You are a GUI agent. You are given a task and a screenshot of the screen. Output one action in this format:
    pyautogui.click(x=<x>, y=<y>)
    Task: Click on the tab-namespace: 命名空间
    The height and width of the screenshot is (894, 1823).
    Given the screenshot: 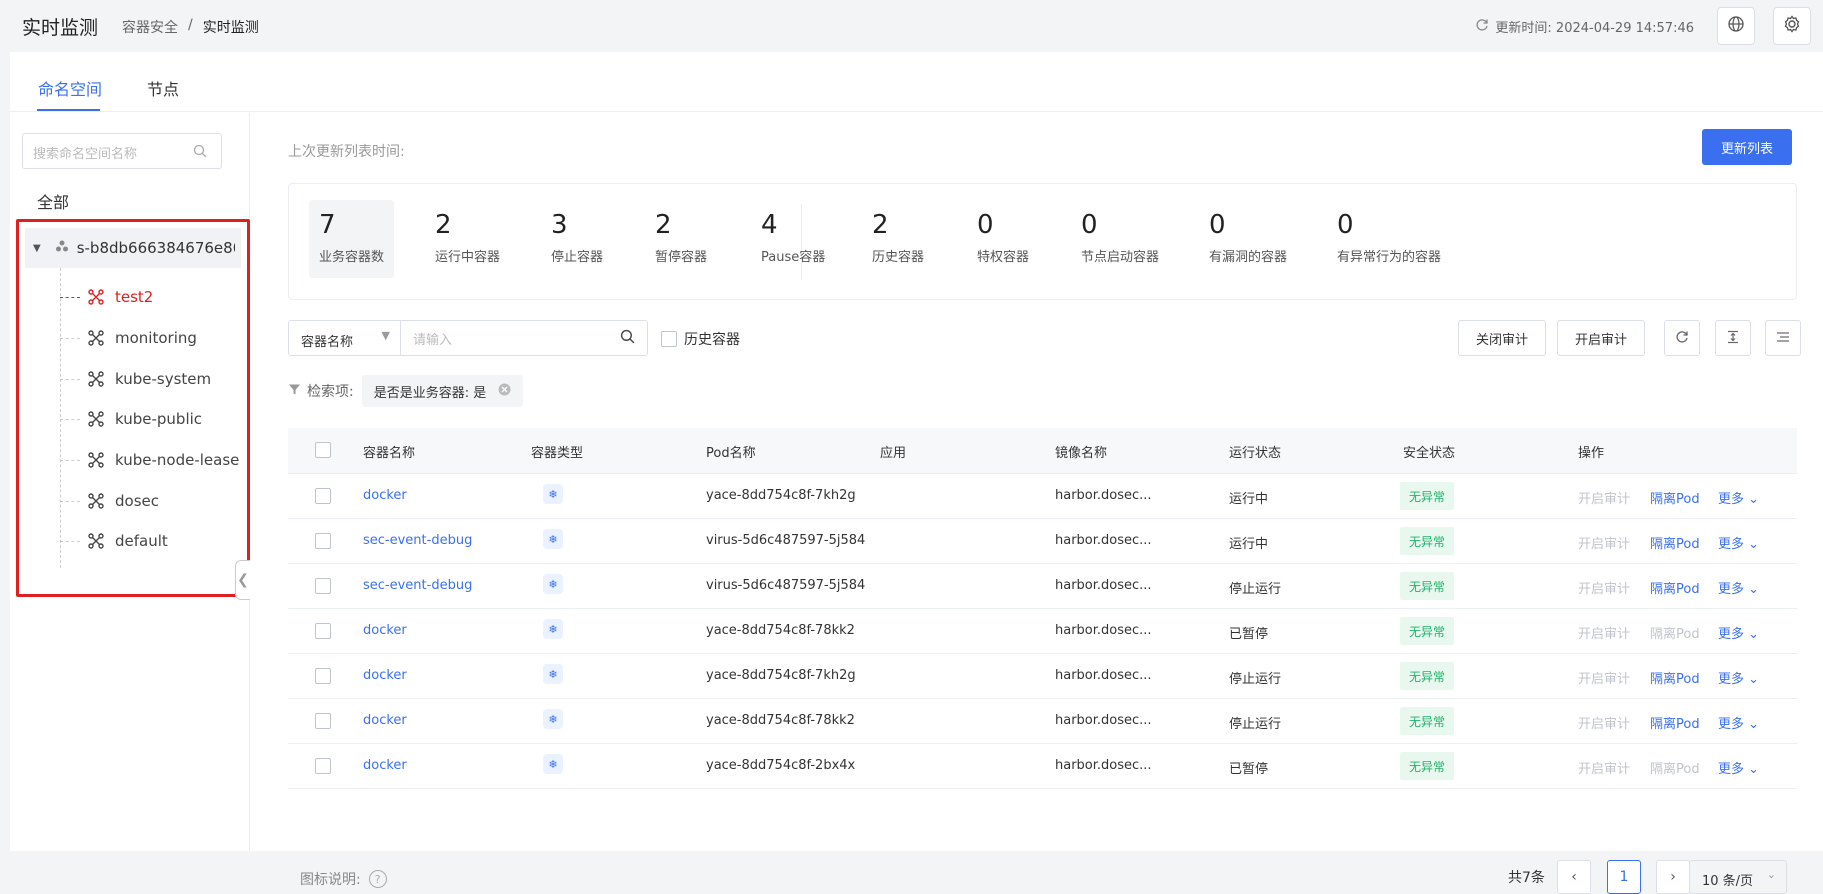 What is the action you would take?
    pyautogui.click(x=70, y=88)
    